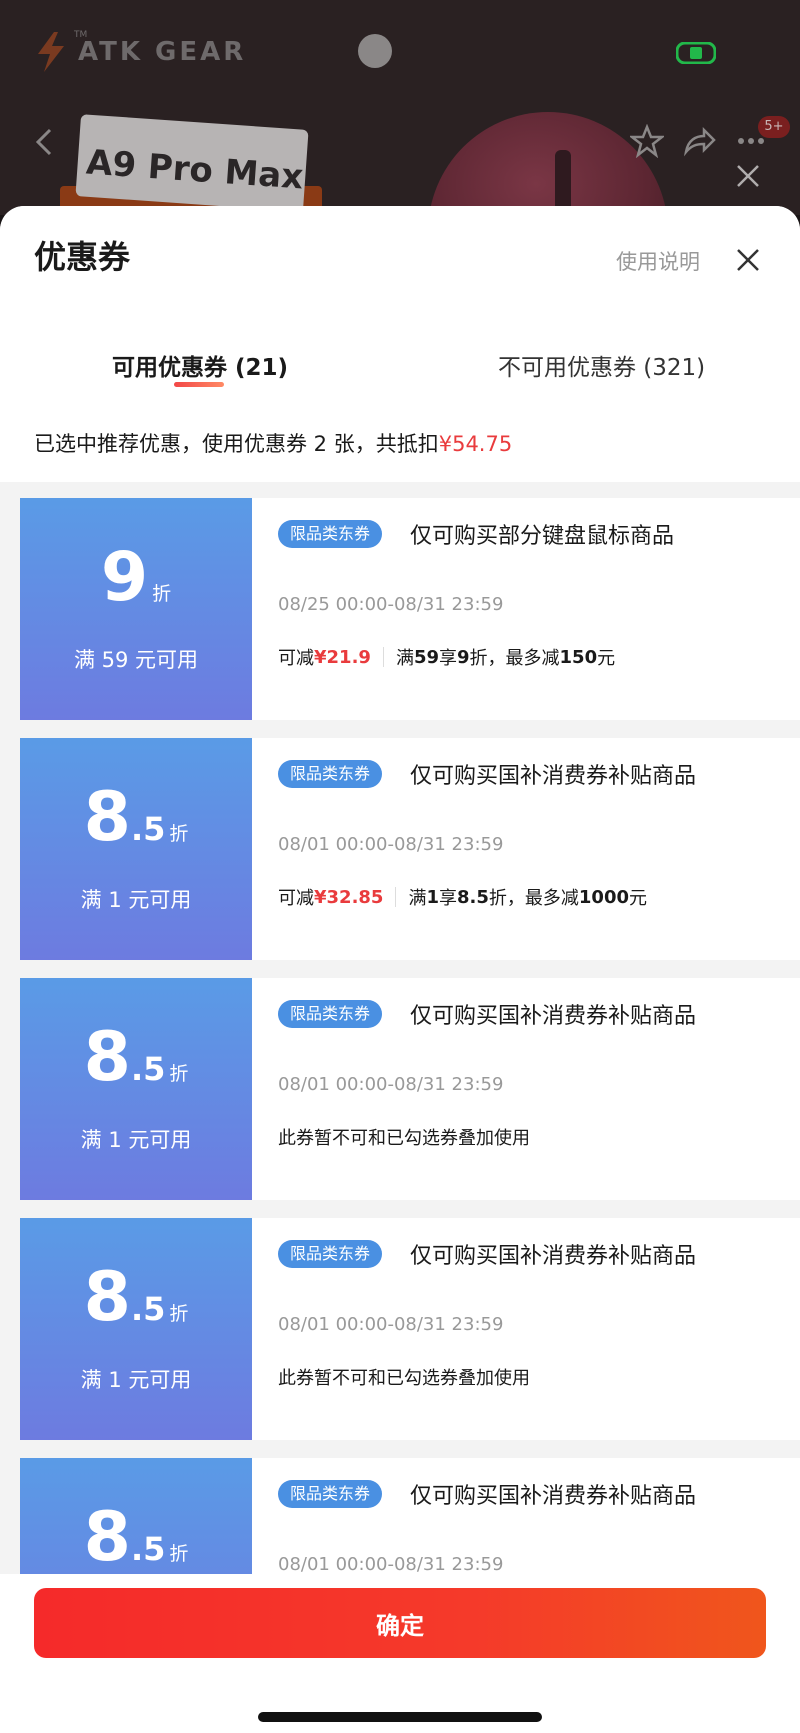  What do you see at coordinates (81, 35) in the screenshot?
I see `trademark-mark: TM` at bounding box center [81, 35].